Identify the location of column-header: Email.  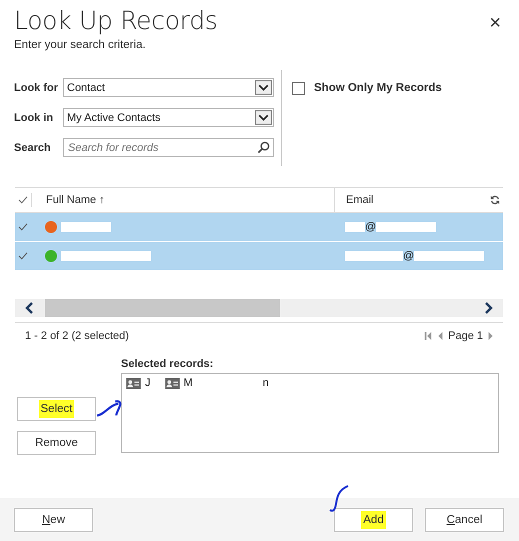
(360, 200).